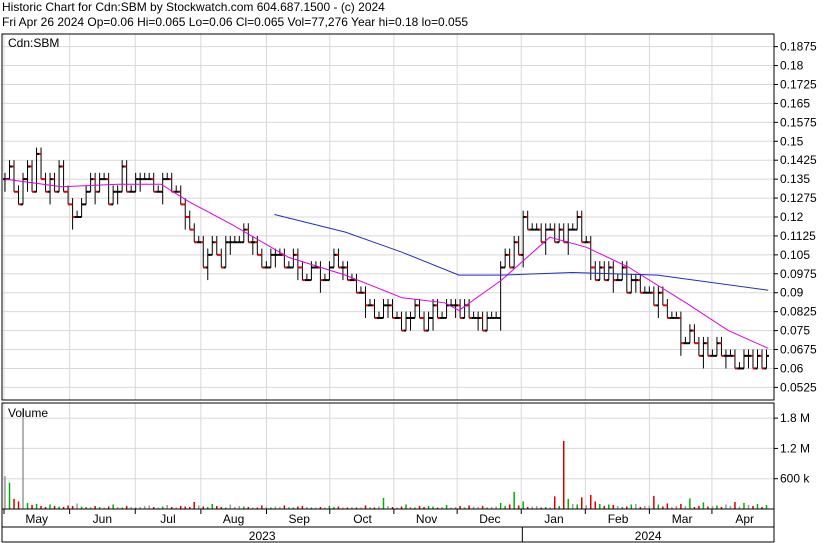 The width and height of the screenshot is (830, 543). I want to click on volume-tick-label: 1.2 M, so click(795, 448).